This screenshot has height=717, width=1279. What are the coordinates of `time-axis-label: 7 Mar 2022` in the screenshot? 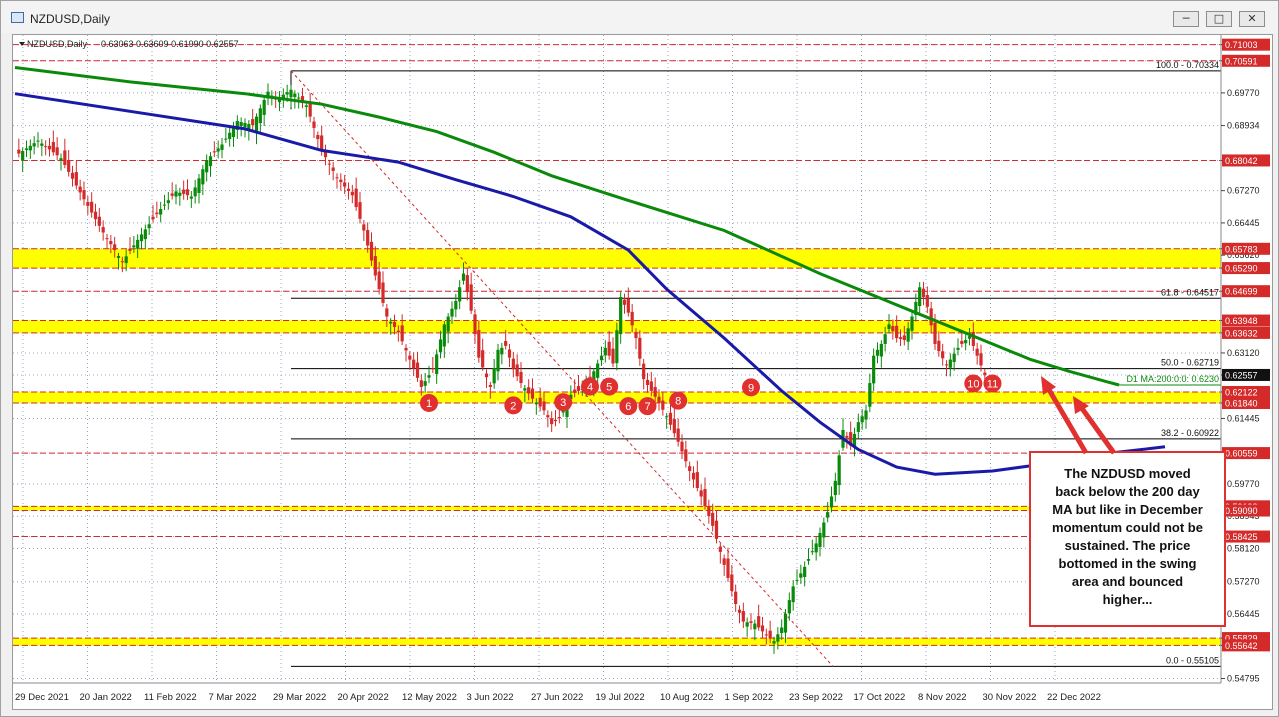 It's located at (233, 697).